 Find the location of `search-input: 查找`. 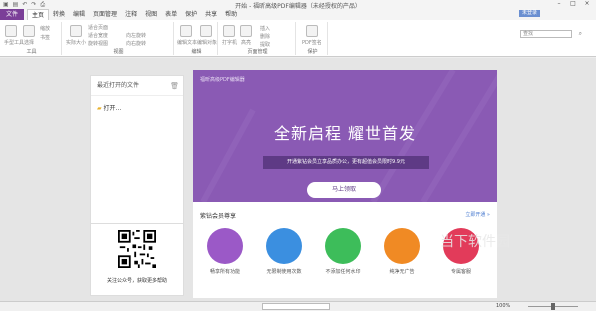

search-input: 查找 is located at coordinates (546, 34).